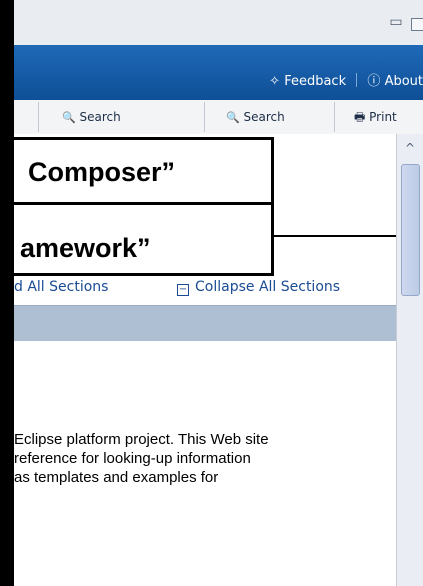  What do you see at coordinates (183, 290) in the screenshot?
I see `collapse-icon: −` at bounding box center [183, 290].